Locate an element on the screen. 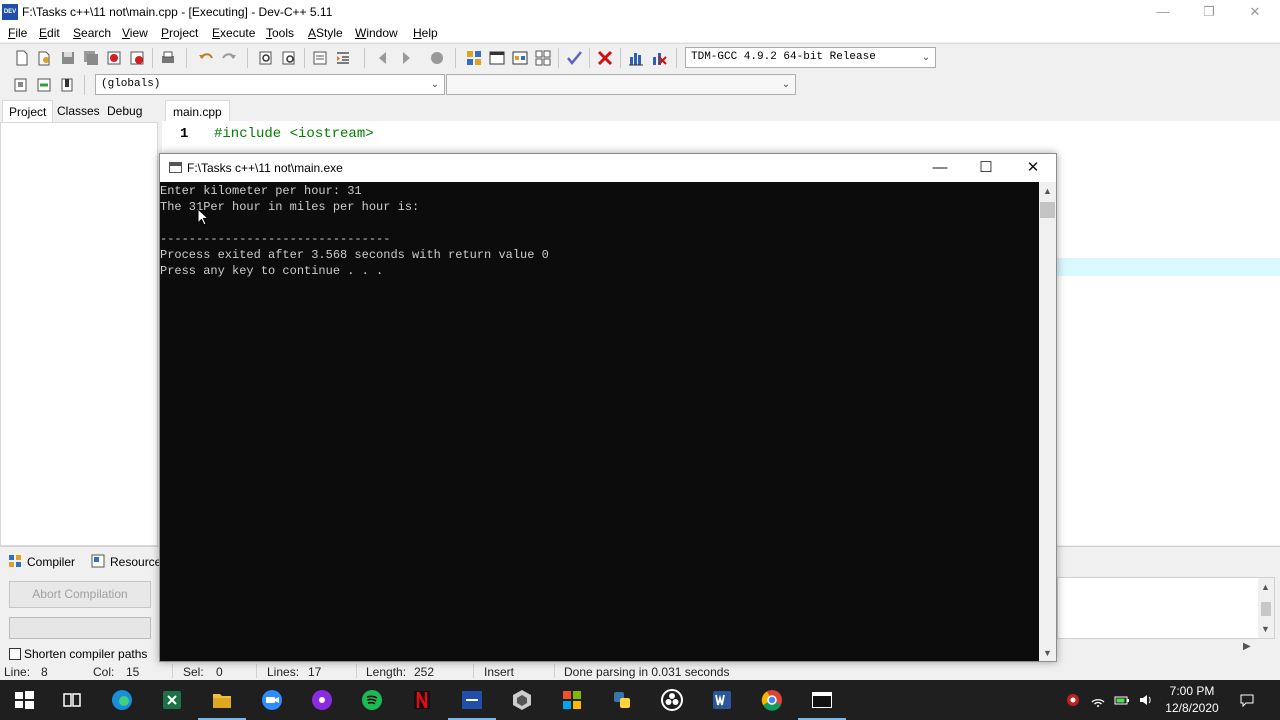 The width and height of the screenshot is (1280, 720). class-toolbar: (globals) ⌄ ⌄ is located at coordinates (640, 85).